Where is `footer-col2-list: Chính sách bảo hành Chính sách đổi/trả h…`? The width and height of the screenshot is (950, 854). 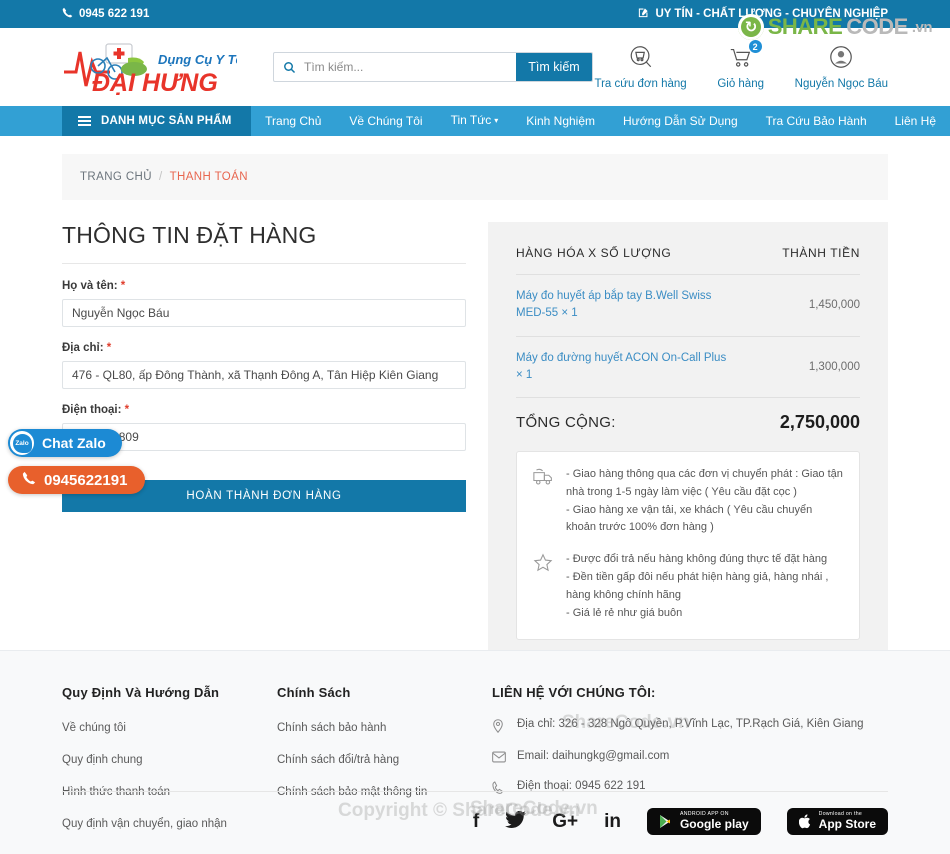
footer-col2-list: Chính sách bảo hành Chính sách đổi/trả h… is located at coordinates (384, 759).